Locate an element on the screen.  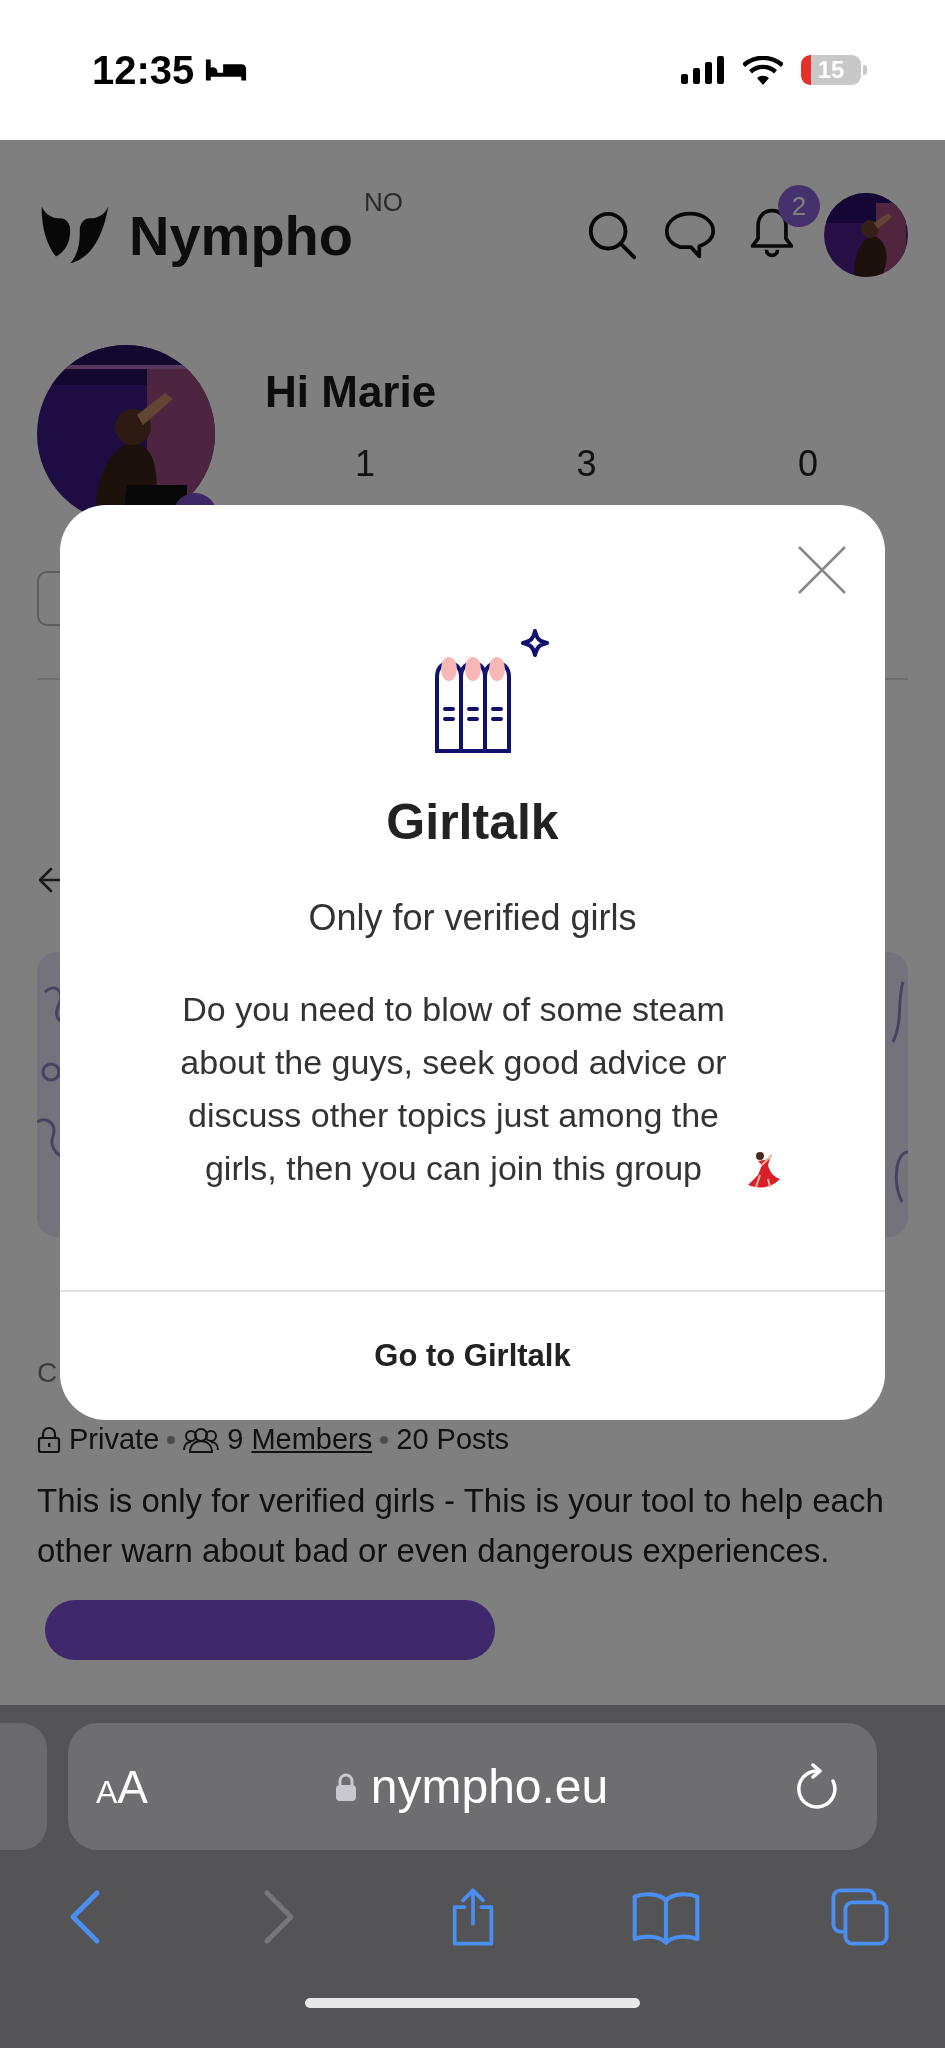
members-link: Members is located at coordinates (312, 1439).